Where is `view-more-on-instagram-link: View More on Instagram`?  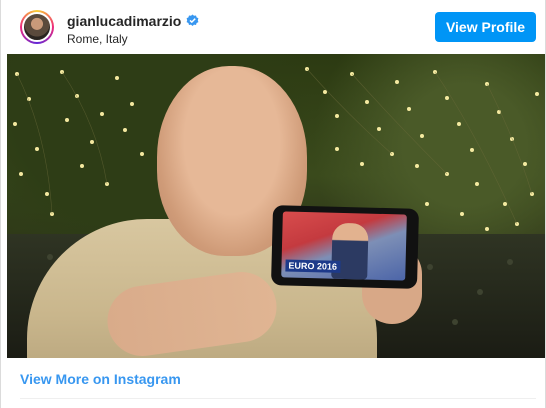
view-more-on-instagram-link: View More on Instagram is located at coordinates (100, 379).